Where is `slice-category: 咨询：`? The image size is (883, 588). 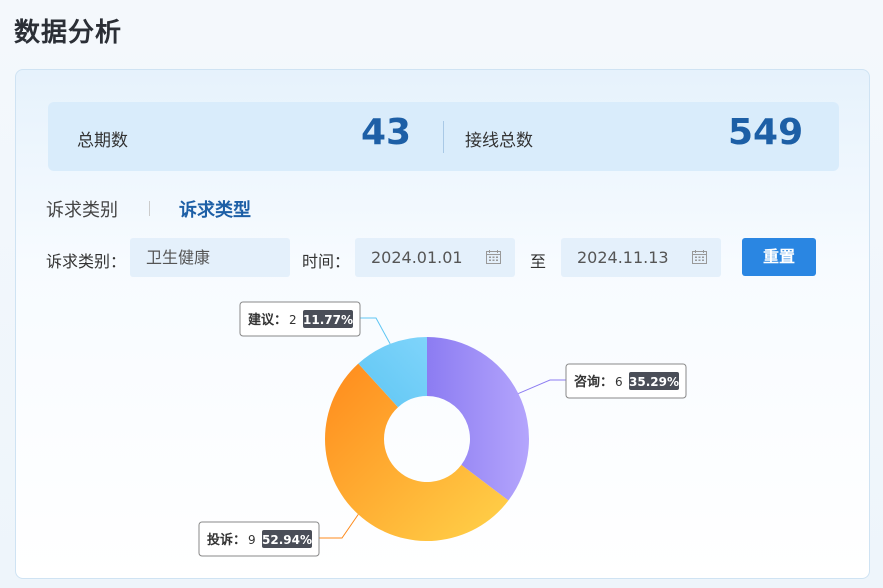
slice-category: 咨询： is located at coordinates (593, 382).